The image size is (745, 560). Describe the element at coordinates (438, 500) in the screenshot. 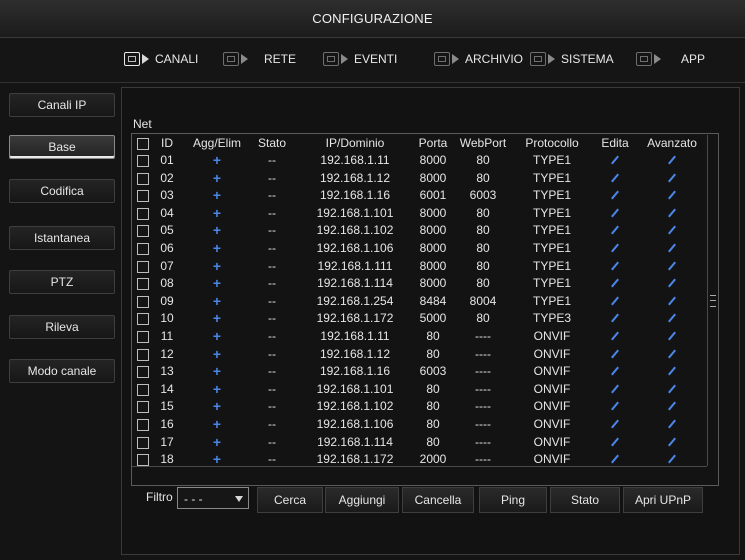

I see `delete-button: Cancella` at that location.